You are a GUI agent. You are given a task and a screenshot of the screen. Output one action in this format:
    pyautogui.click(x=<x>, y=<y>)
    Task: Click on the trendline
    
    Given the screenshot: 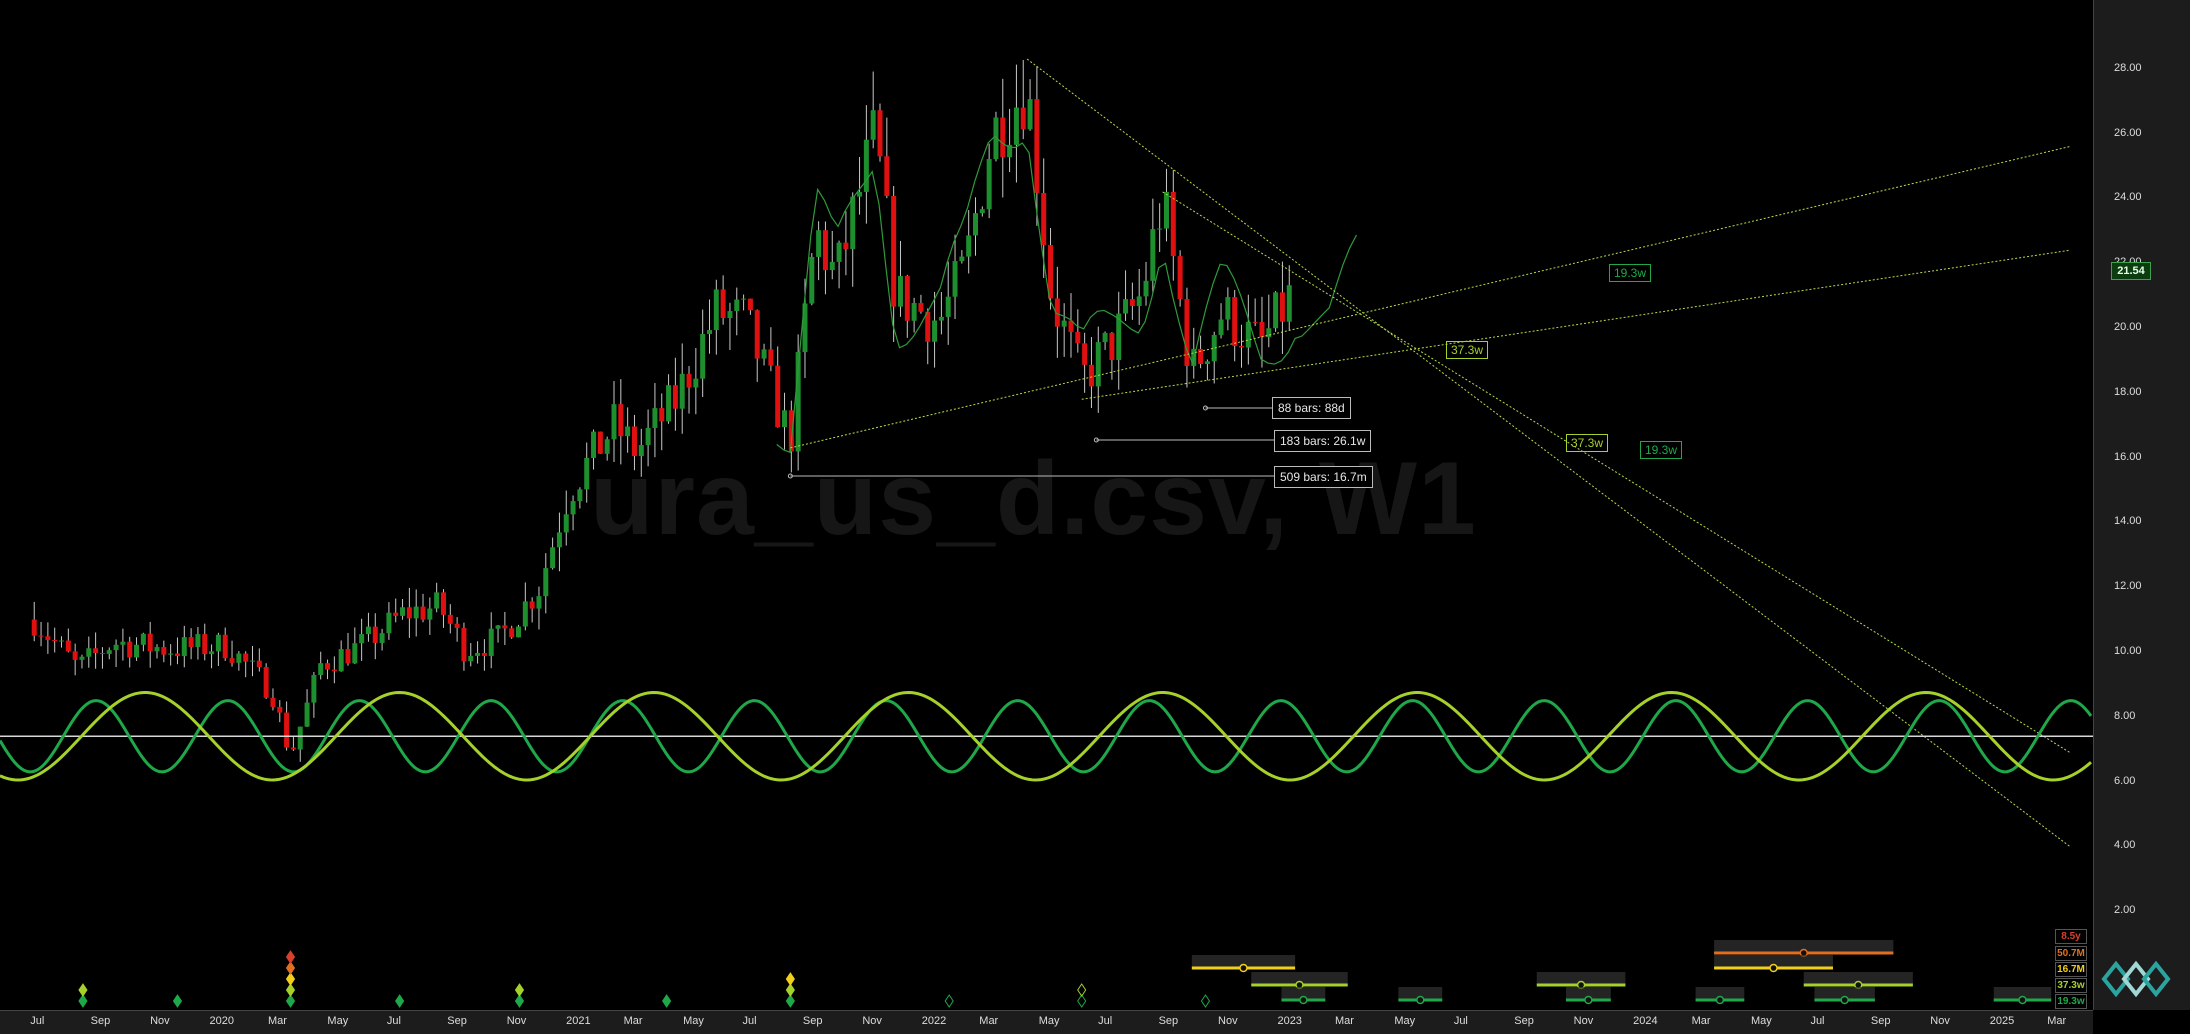 What is the action you would take?
    pyautogui.click(x=1575, y=324)
    